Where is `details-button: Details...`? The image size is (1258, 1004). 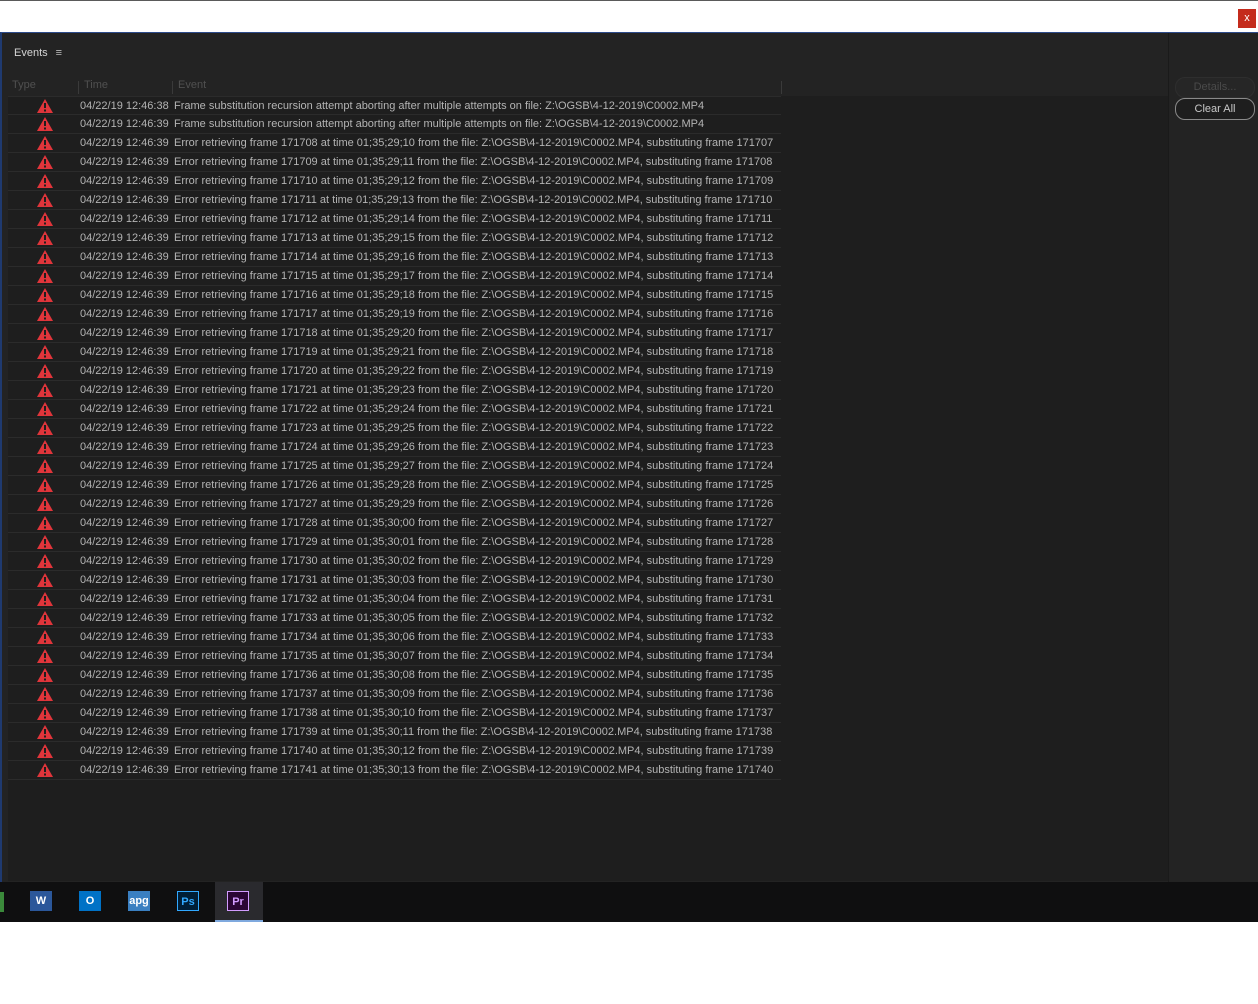
details-button: Details... is located at coordinates (1215, 87).